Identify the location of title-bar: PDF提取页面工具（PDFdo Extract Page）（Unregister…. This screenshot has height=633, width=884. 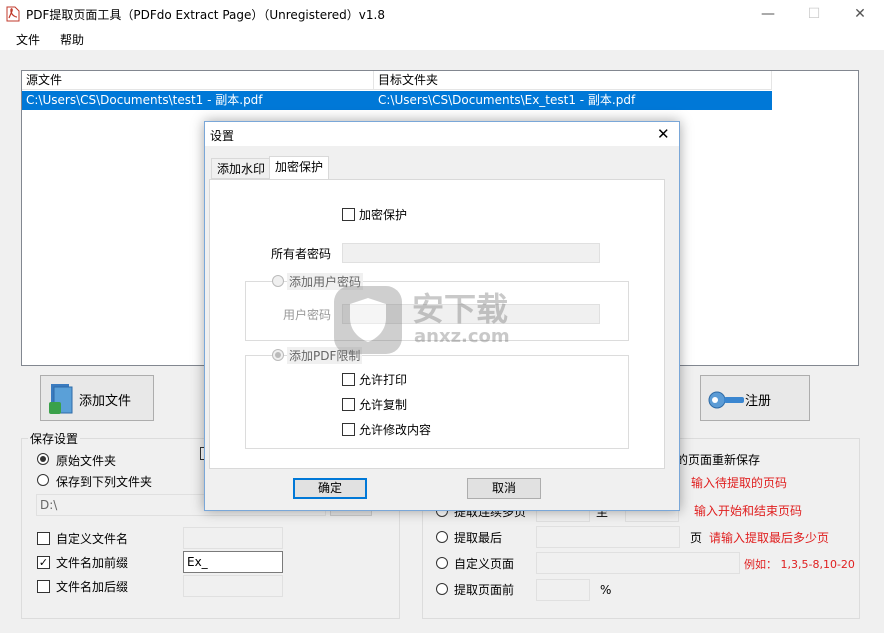
(442, 14).